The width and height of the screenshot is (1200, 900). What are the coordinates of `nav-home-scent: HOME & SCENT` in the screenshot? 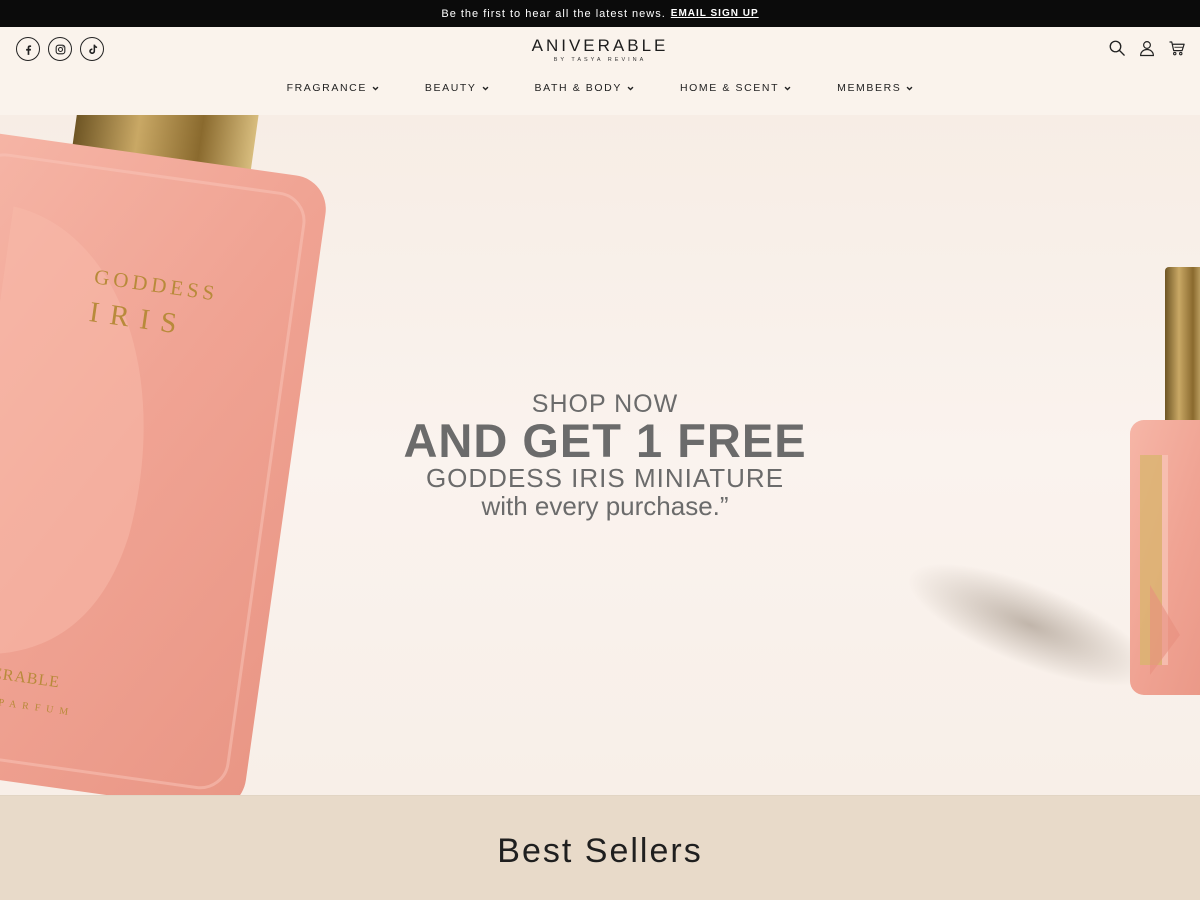 It's located at (735, 88).